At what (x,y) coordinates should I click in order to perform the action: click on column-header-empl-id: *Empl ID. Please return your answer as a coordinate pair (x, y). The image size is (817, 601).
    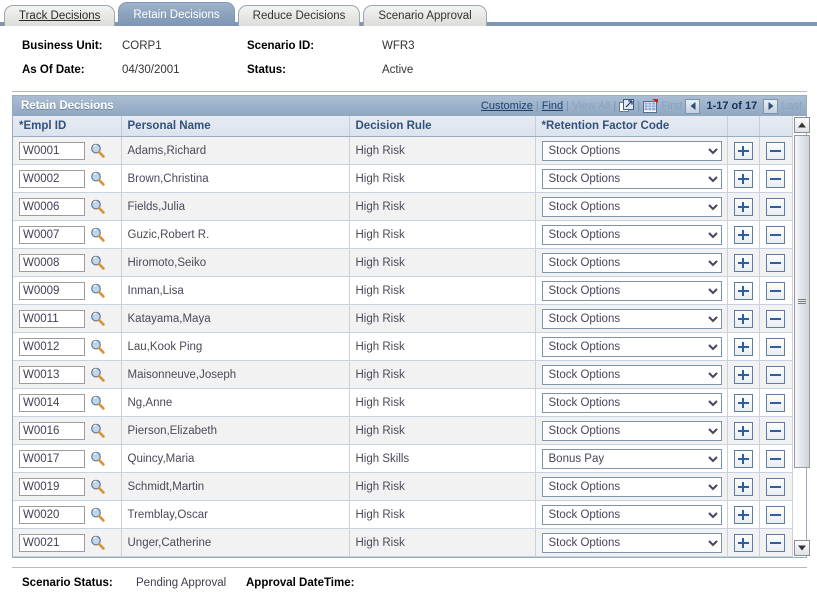
    Looking at the image, I should click on (67, 126).